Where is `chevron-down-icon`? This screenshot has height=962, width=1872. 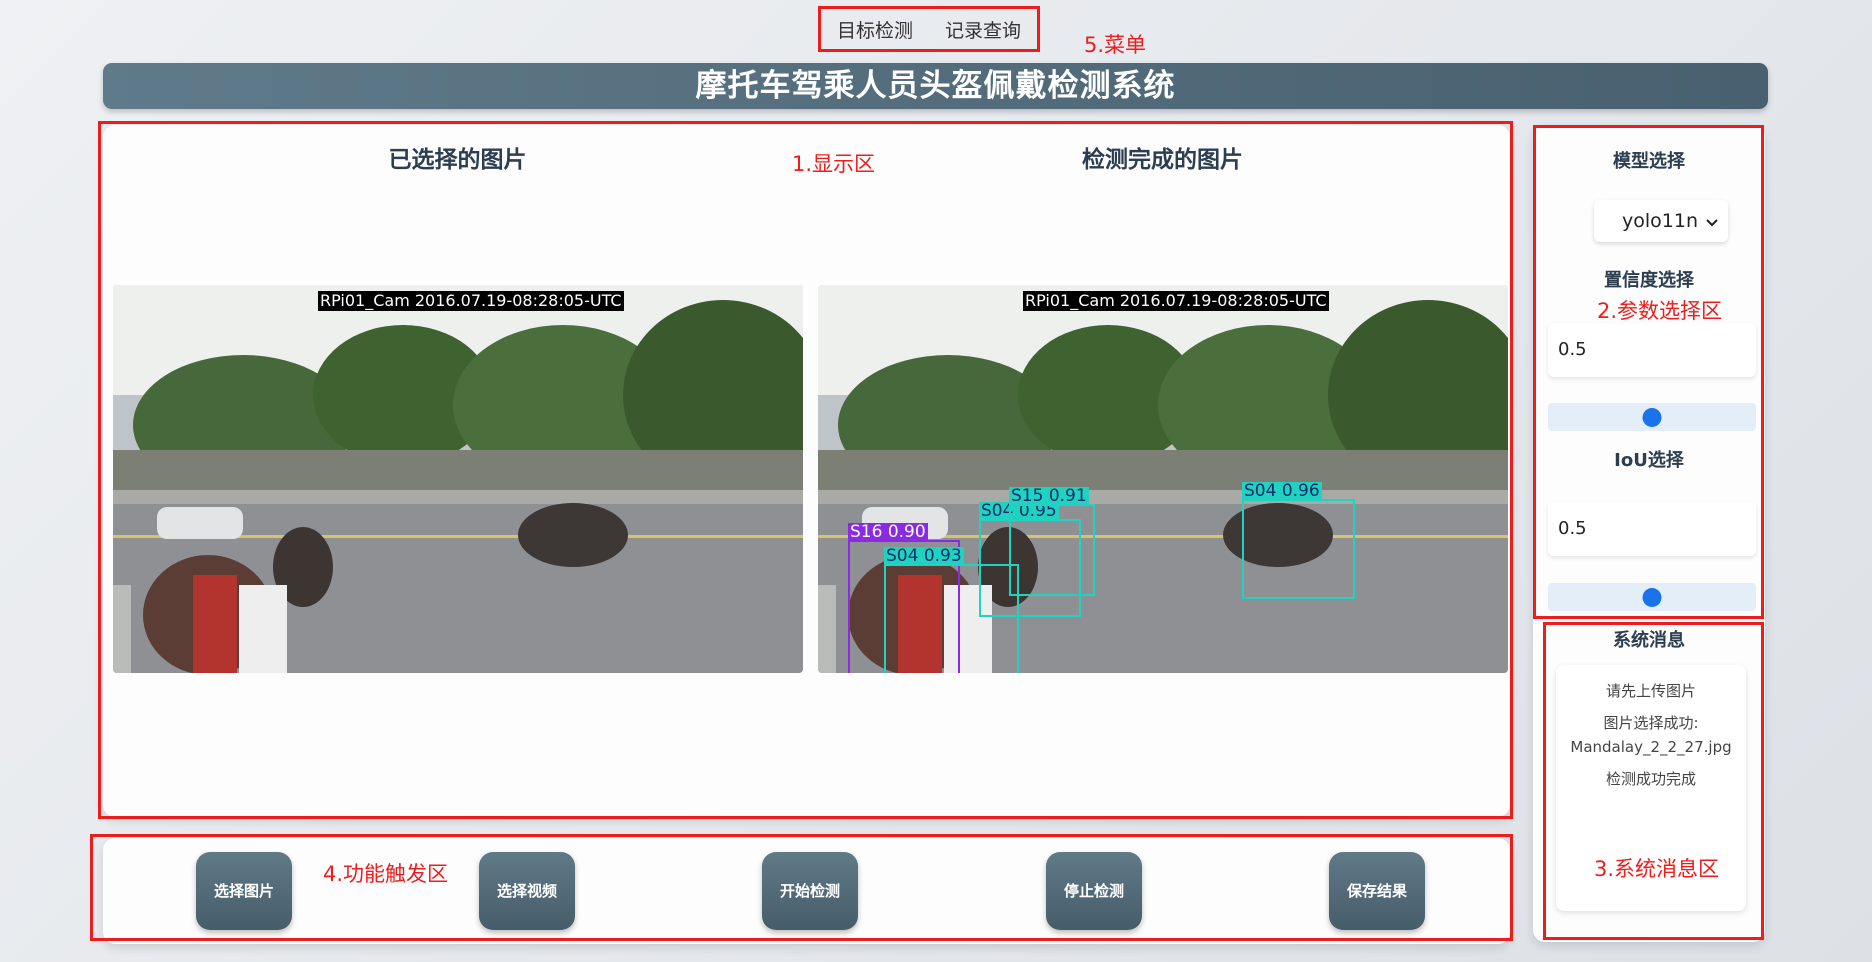
chevron-down-icon is located at coordinates (1712, 221).